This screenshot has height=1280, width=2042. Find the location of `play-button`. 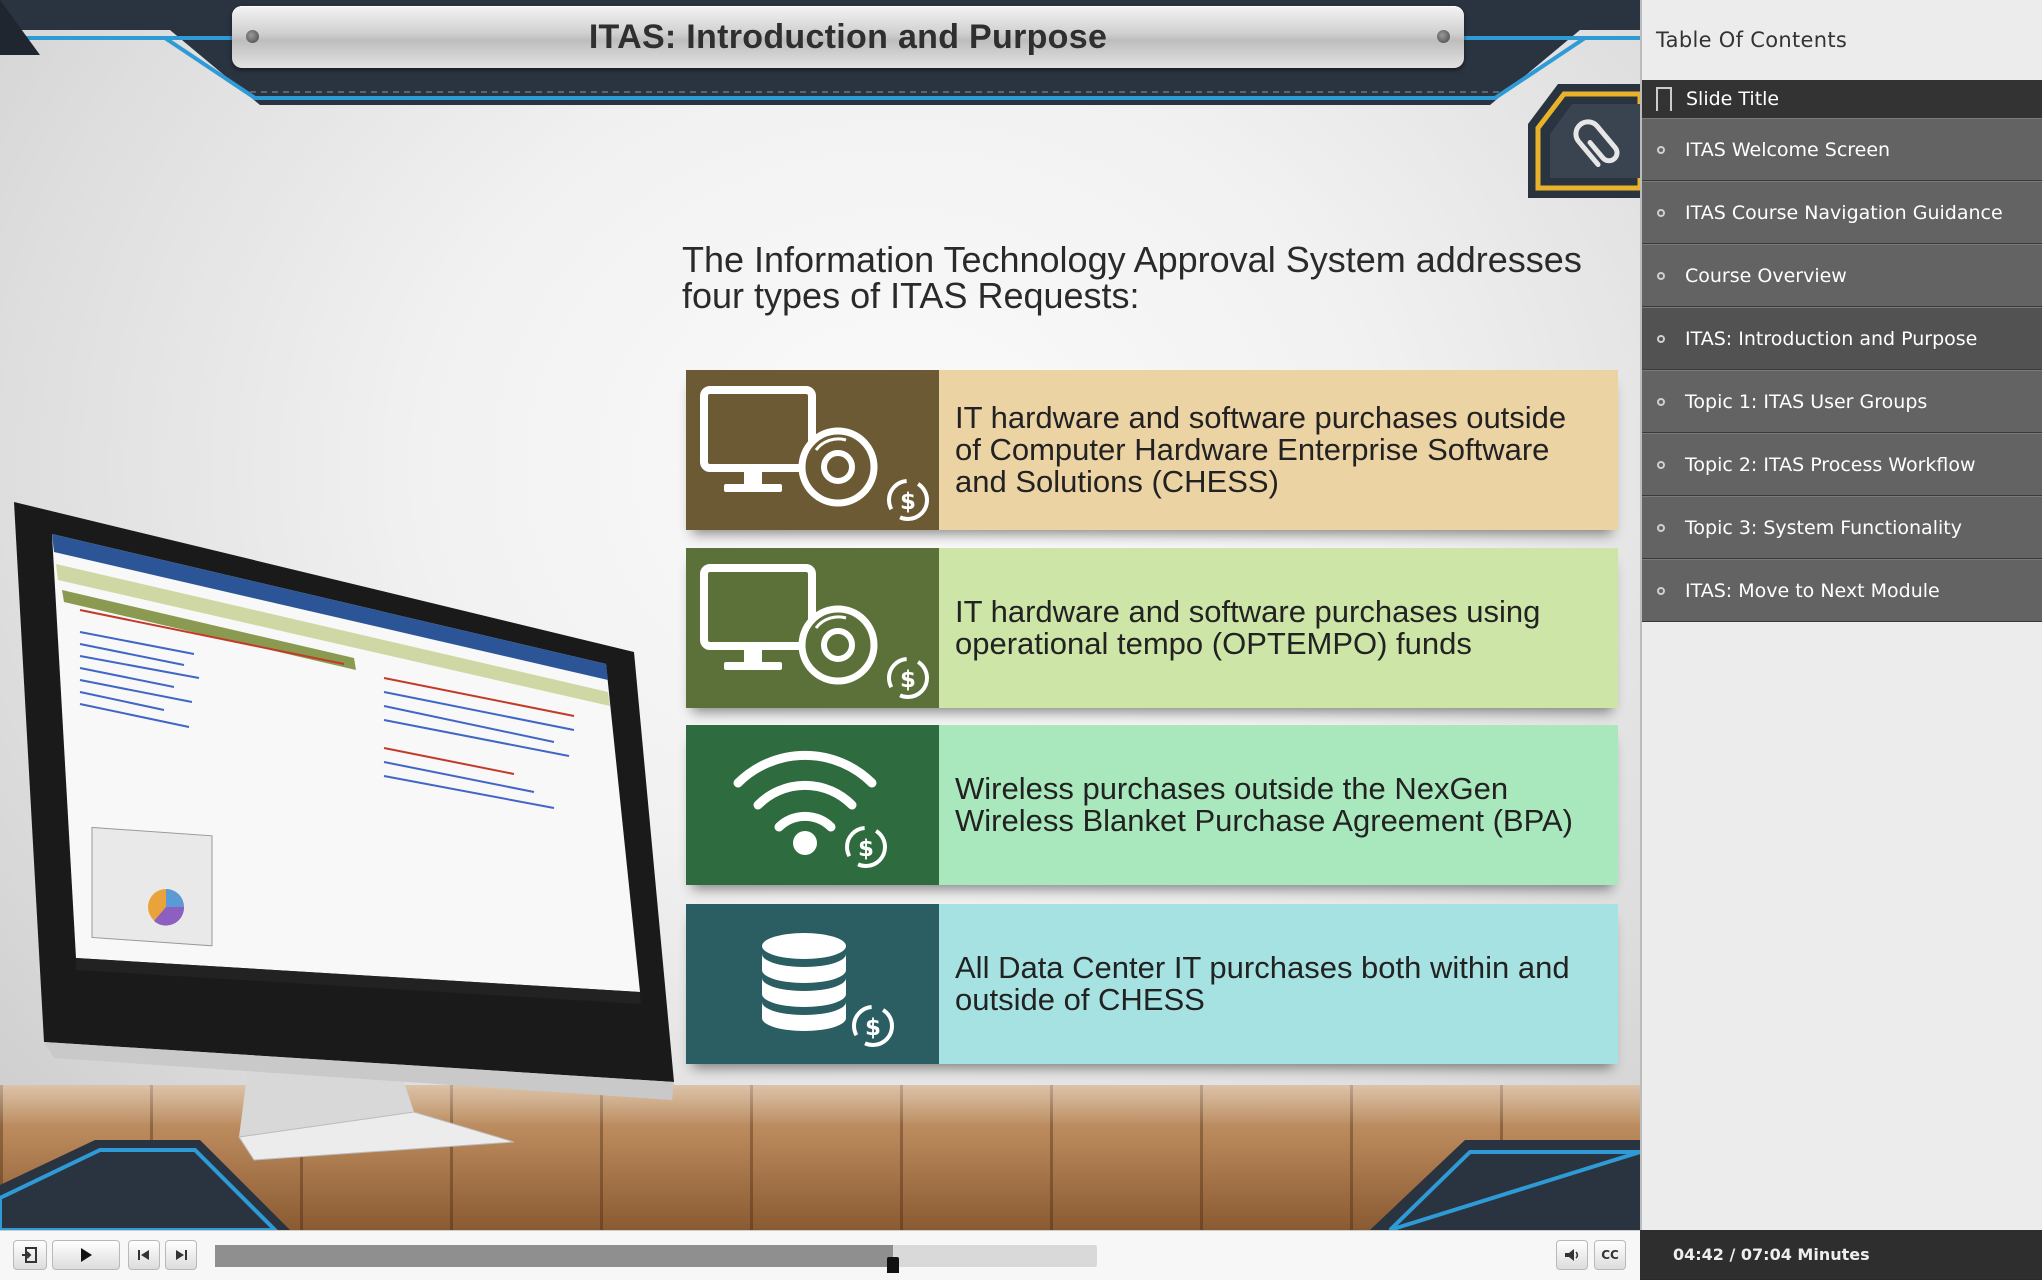

play-button is located at coordinates (86, 1255).